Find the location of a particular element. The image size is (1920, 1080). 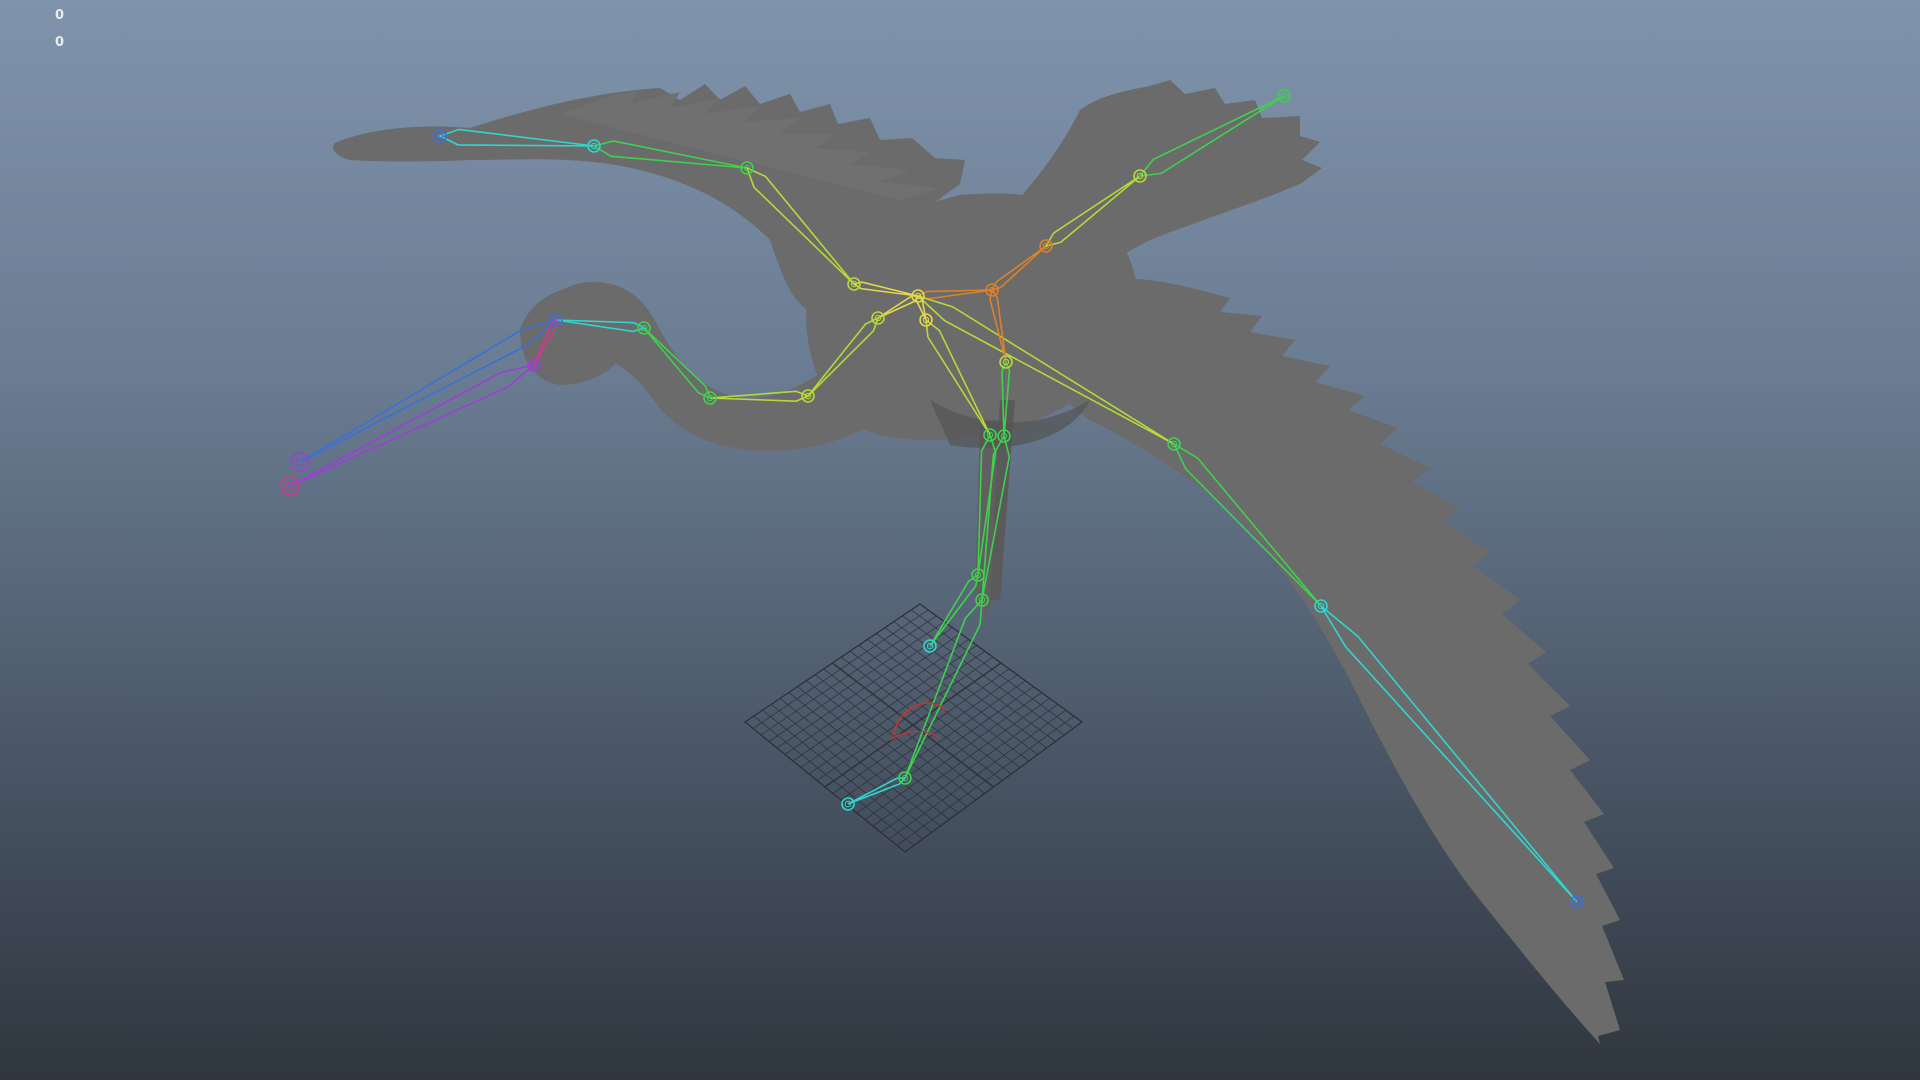

ground-grid is located at coordinates (913, 728).